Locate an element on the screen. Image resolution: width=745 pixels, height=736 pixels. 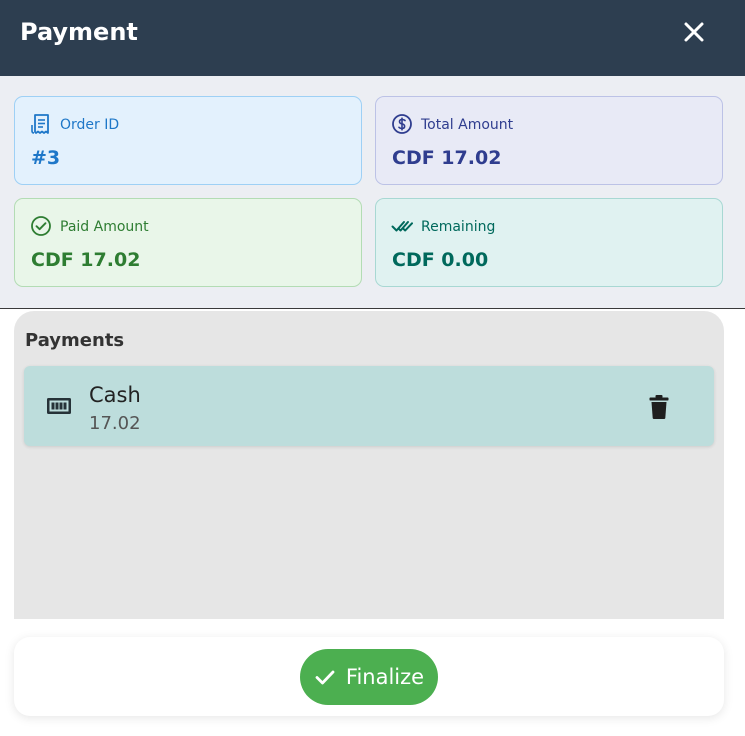
check-icon is located at coordinates (325, 677).